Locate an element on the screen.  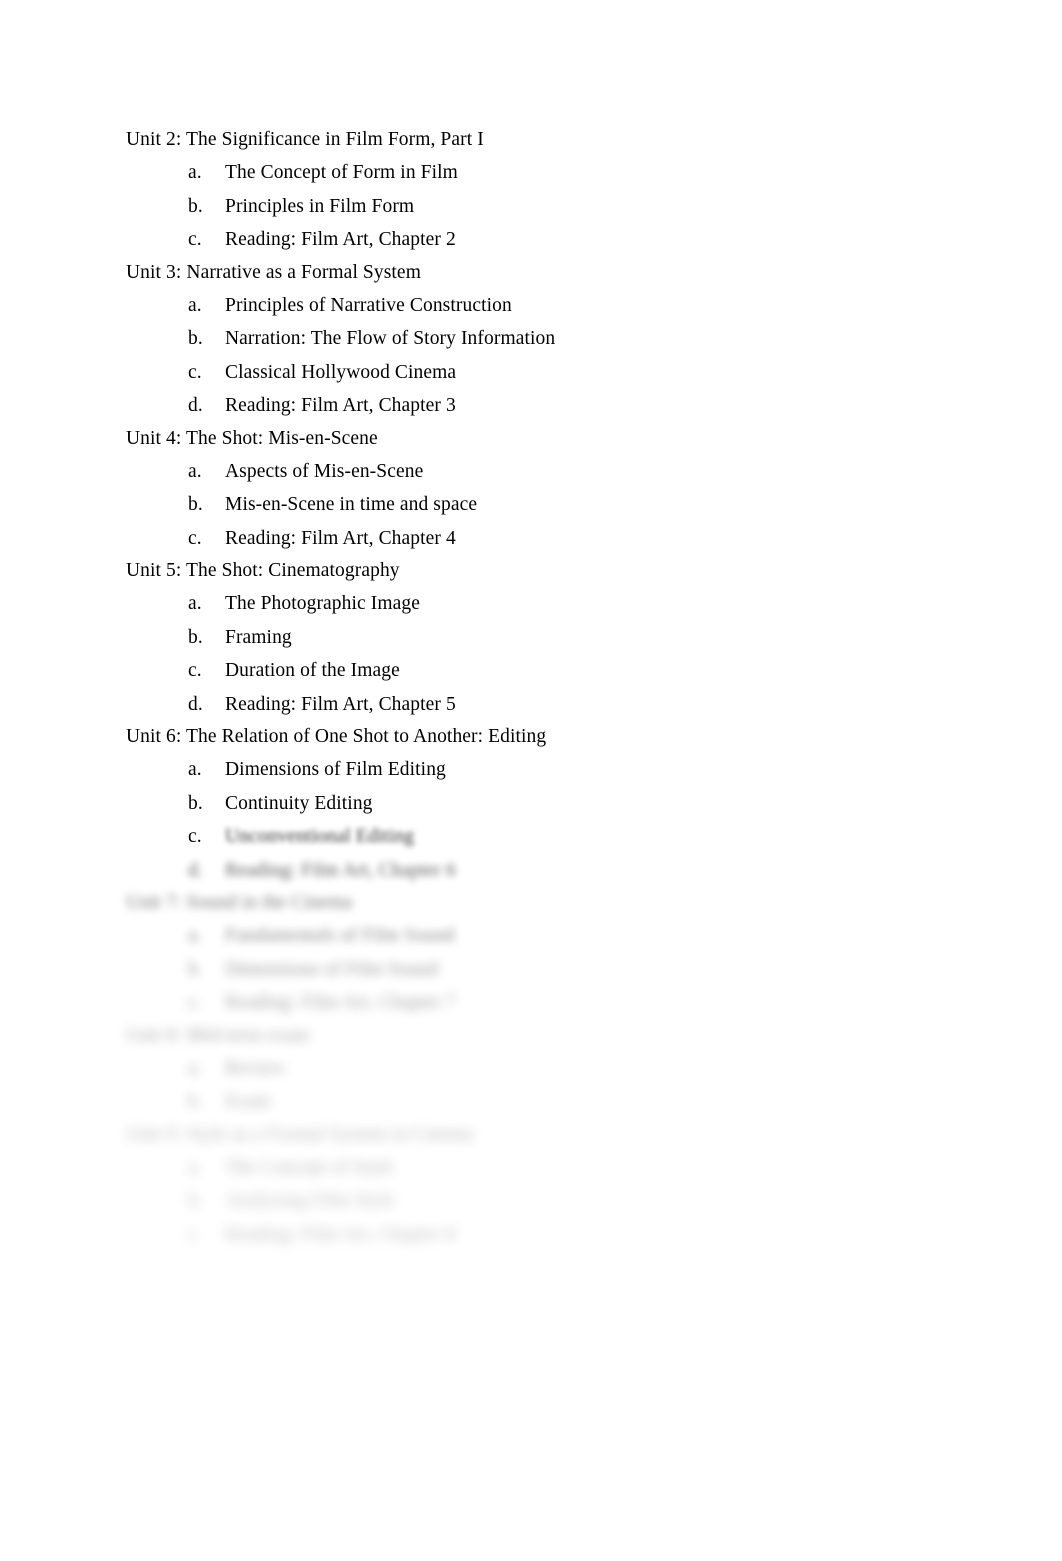
topic-label: Mis-en-Scene in time and space is located at coordinates (351, 504).